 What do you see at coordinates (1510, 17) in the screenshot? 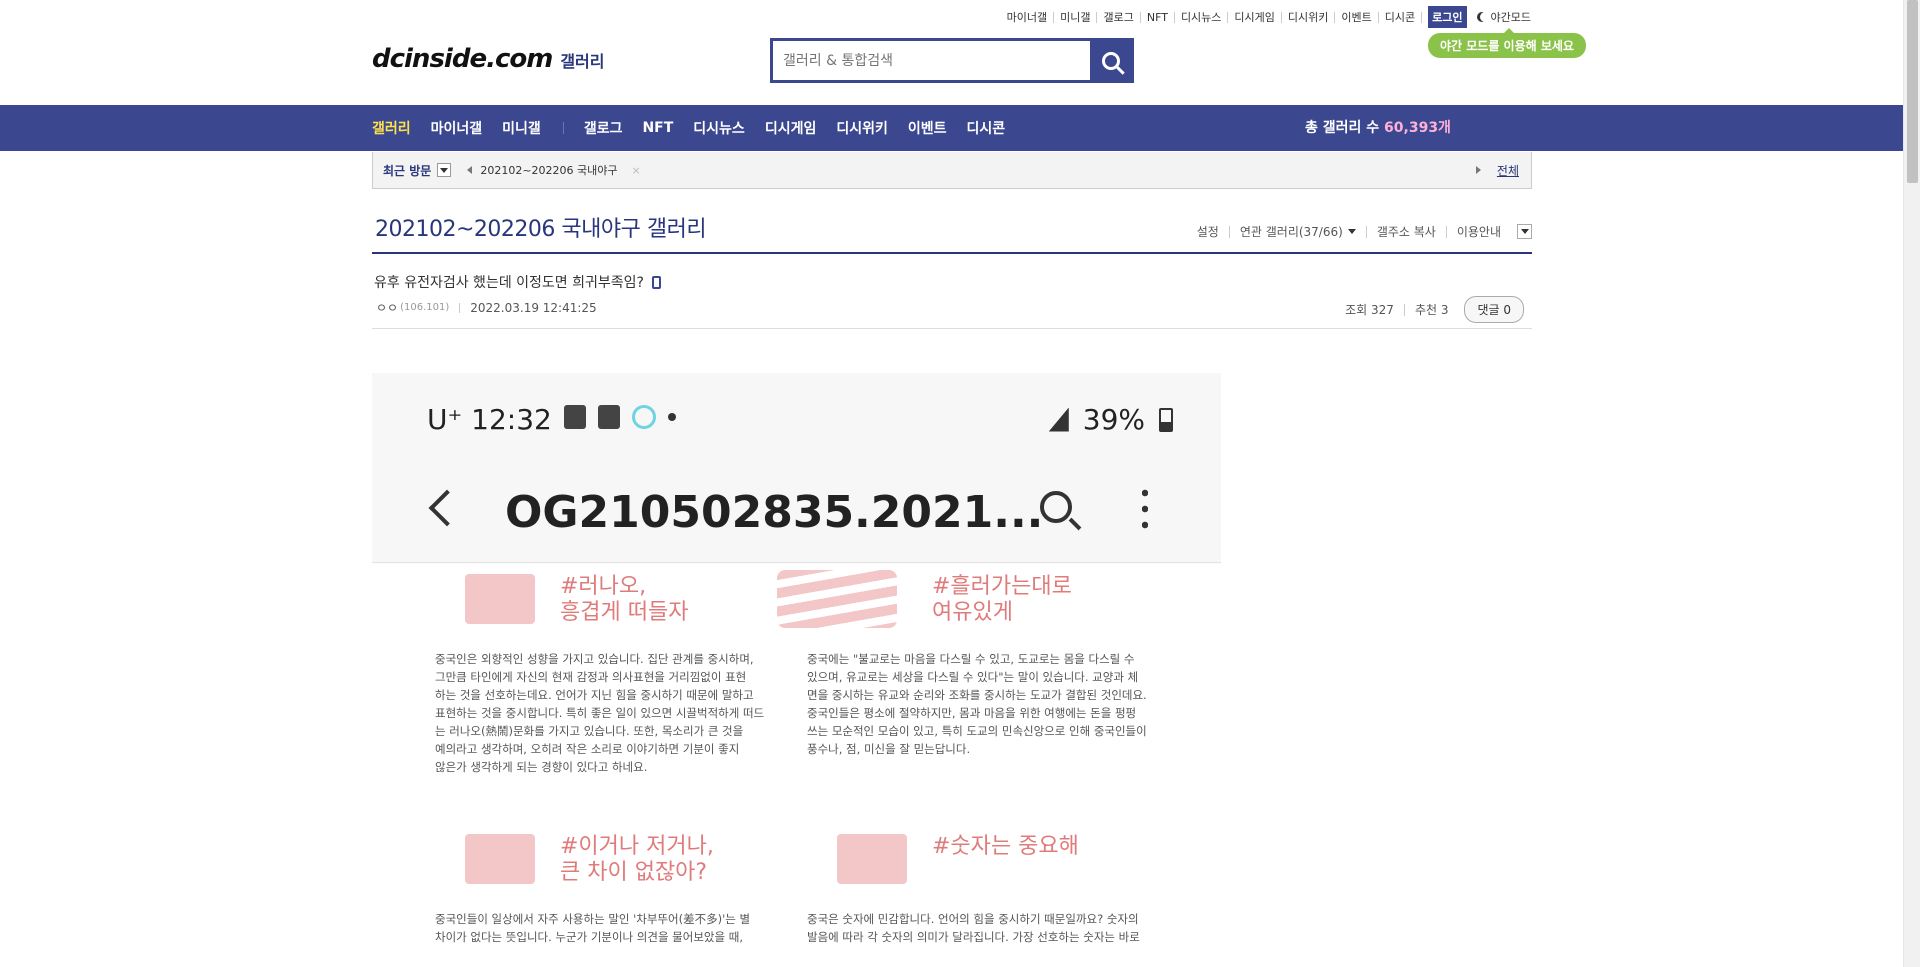
I see `night-mode-label: 야간모드` at bounding box center [1510, 17].